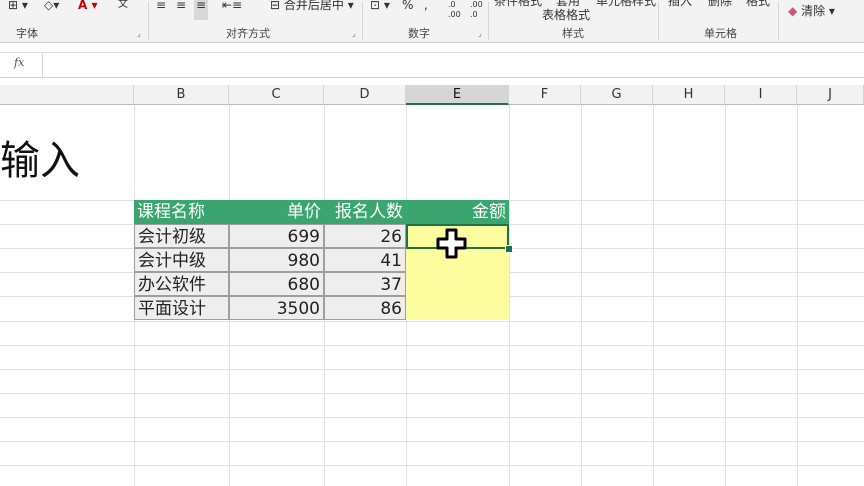  Describe the element at coordinates (276, 284) in the screenshot. I see `table-cell-price: 680` at that location.